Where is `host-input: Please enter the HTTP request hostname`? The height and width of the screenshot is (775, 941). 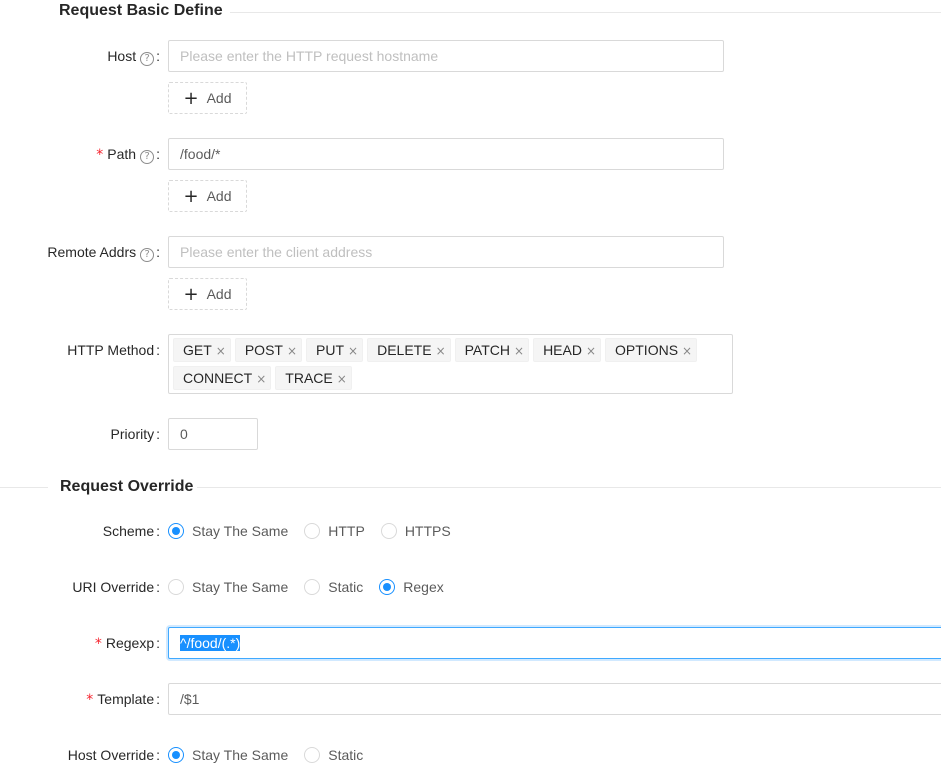
host-input: Please enter the HTTP request hostname is located at coordinates (446, 56).